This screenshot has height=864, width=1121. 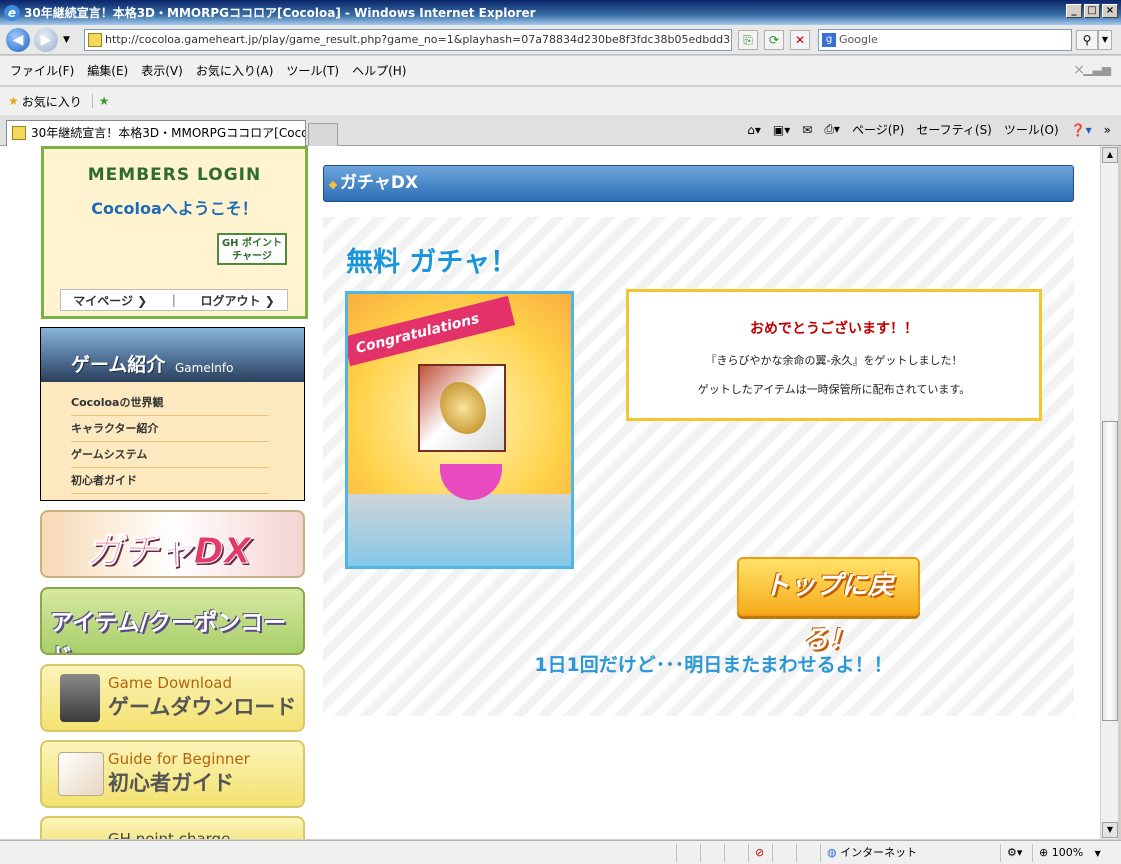 What do you see at coordinates (169, 834) in the screenshot?
I see `gh-point-charge-en: GH point charge` at bounding box center [169, 834].